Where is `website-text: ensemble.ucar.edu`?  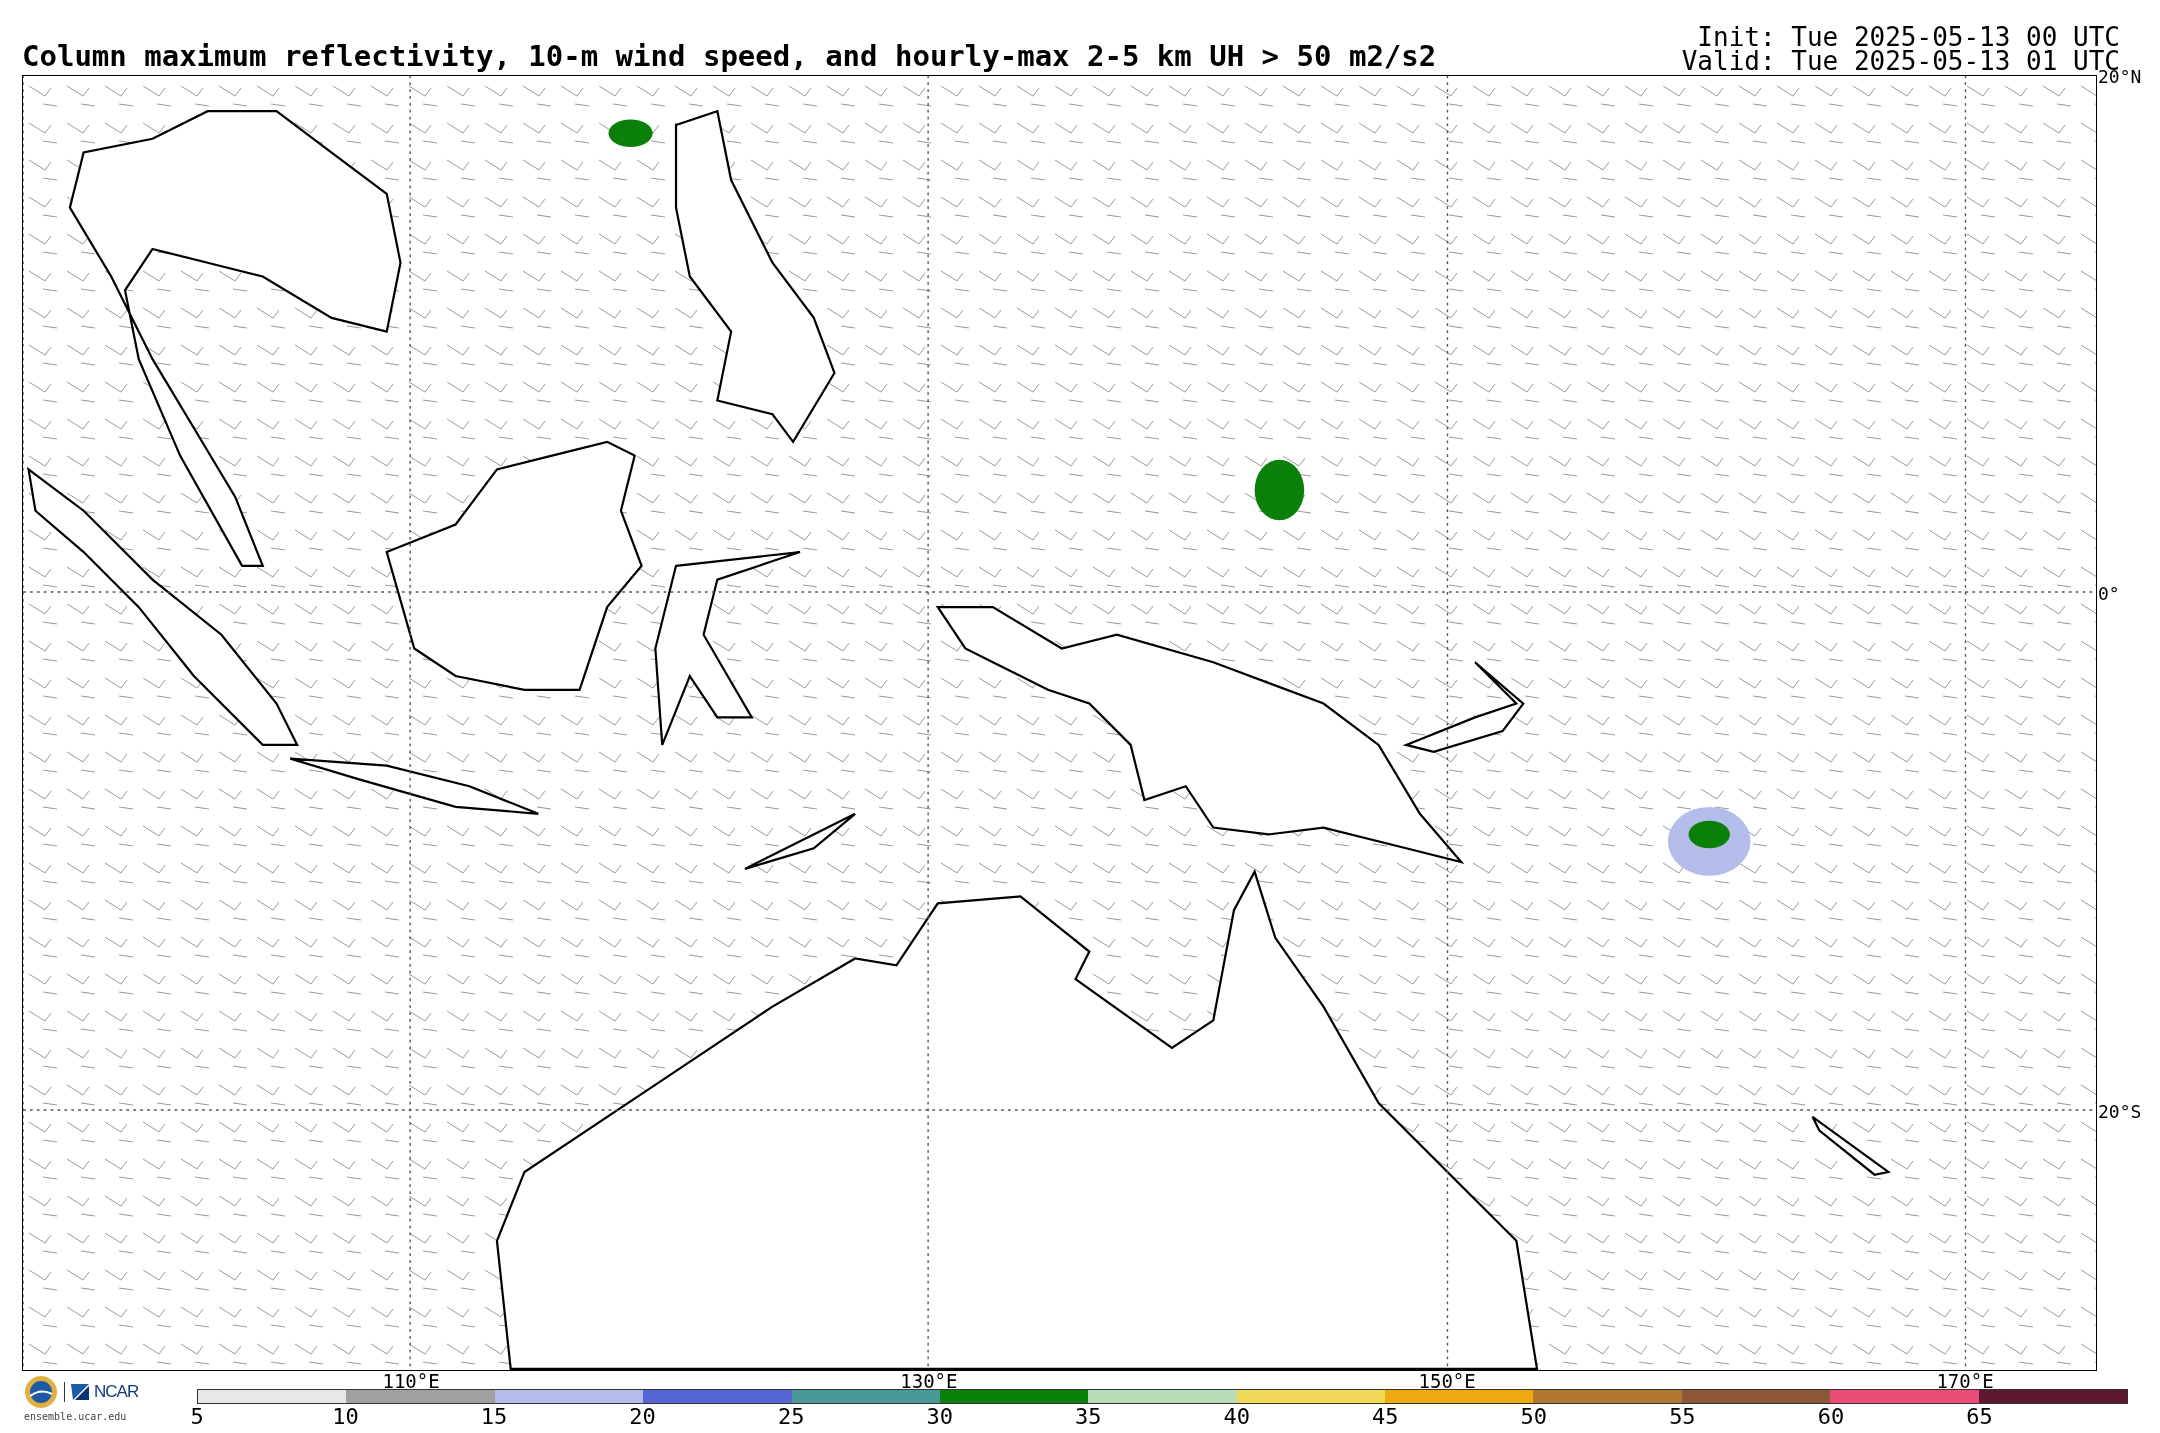 website-text: ensemble.ucar.edu is located at coordinates (76, 1416).